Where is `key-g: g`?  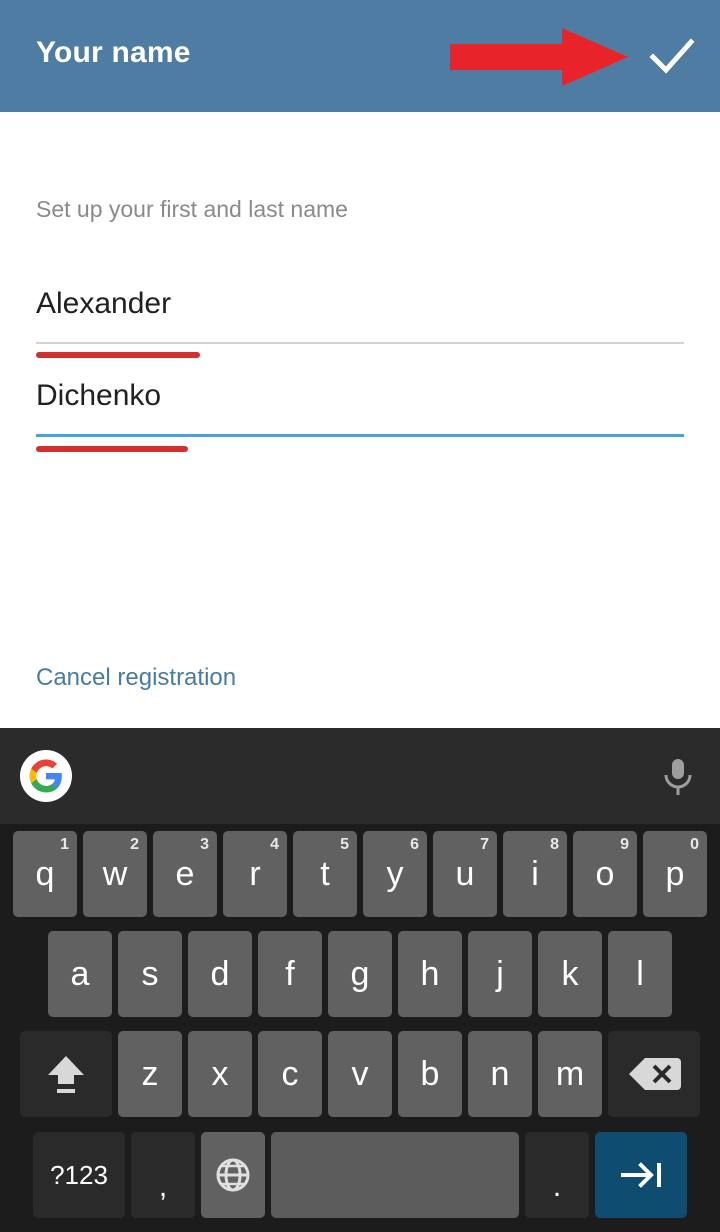
key-g: g is located at coordinates (360, 974).